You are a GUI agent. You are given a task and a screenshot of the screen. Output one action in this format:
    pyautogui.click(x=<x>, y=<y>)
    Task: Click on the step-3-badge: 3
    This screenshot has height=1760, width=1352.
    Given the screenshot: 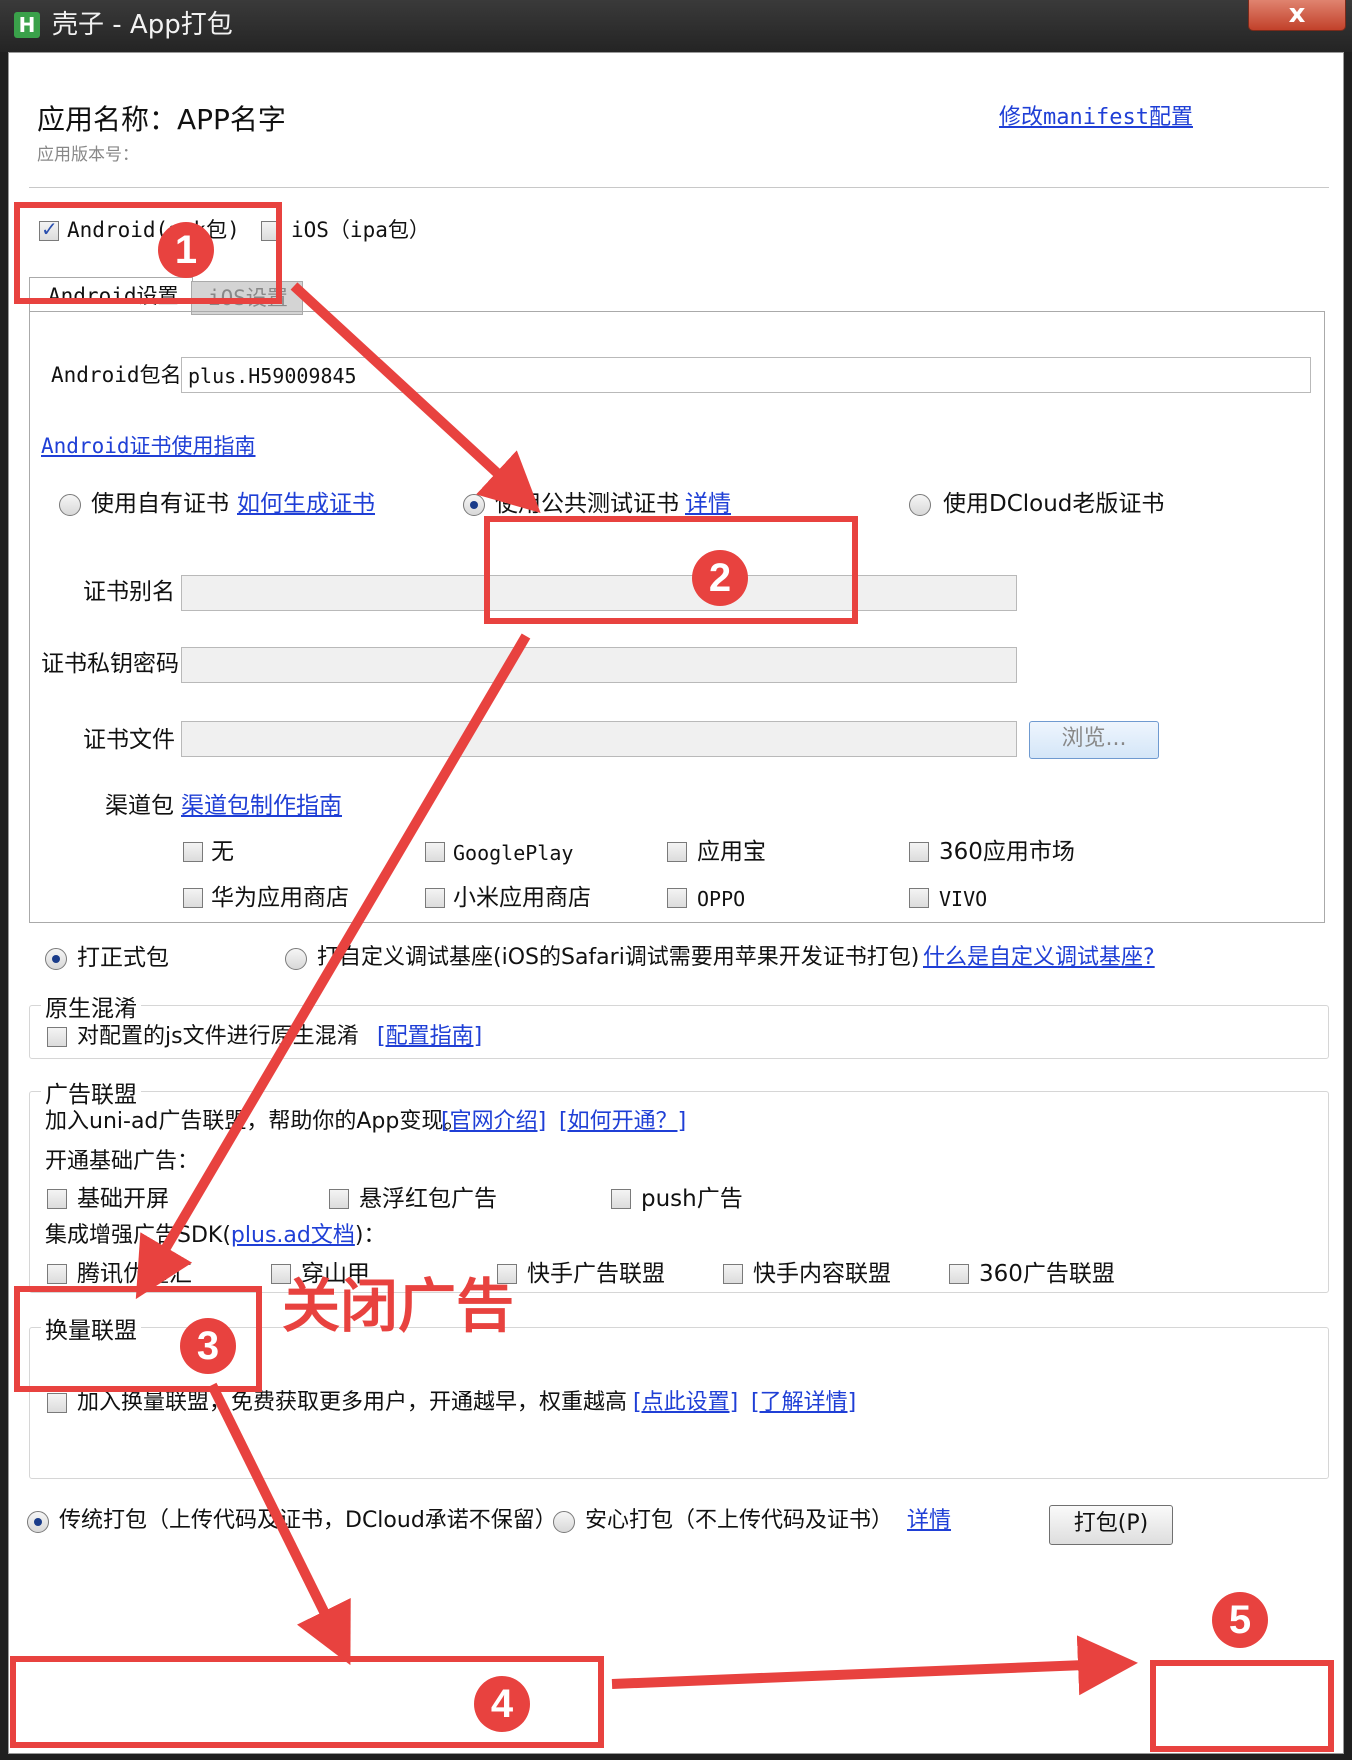 What is the action you would take?
    pyautogui.click(x=208, y=1346)
    